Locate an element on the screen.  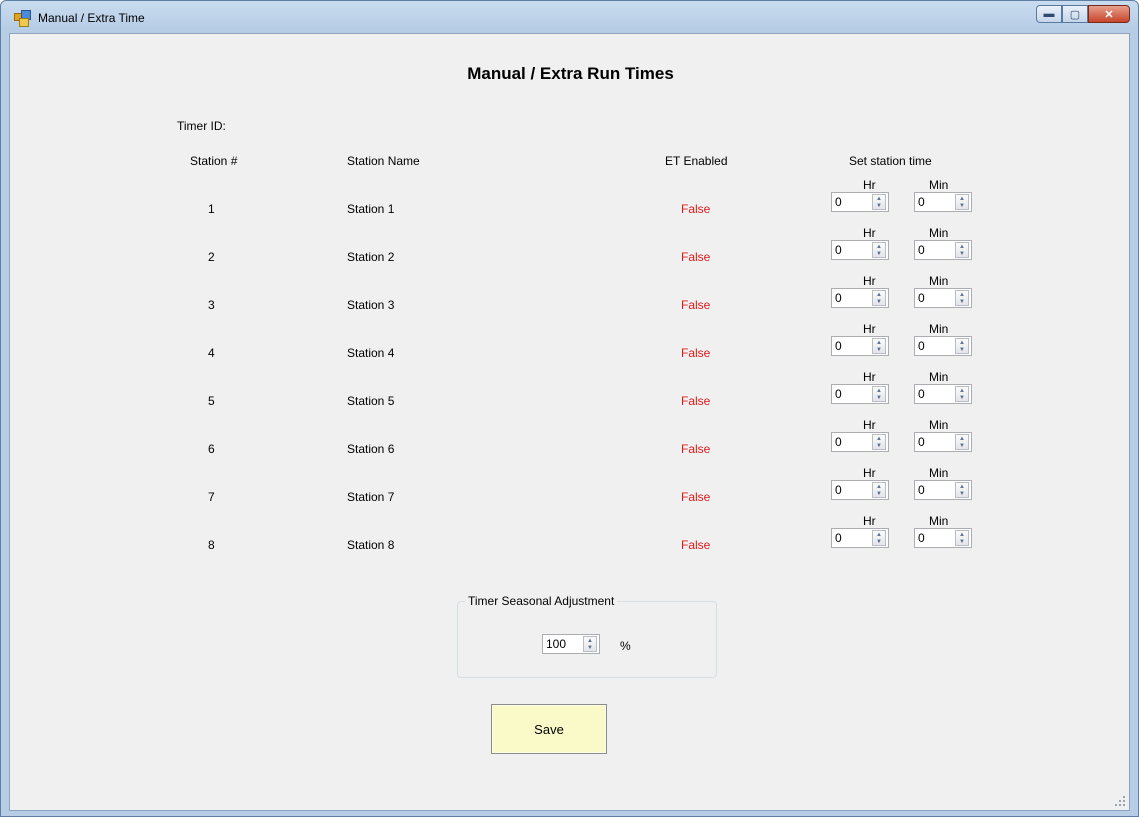
maximize-button: ▢ is located at coordinates (1075, 14).